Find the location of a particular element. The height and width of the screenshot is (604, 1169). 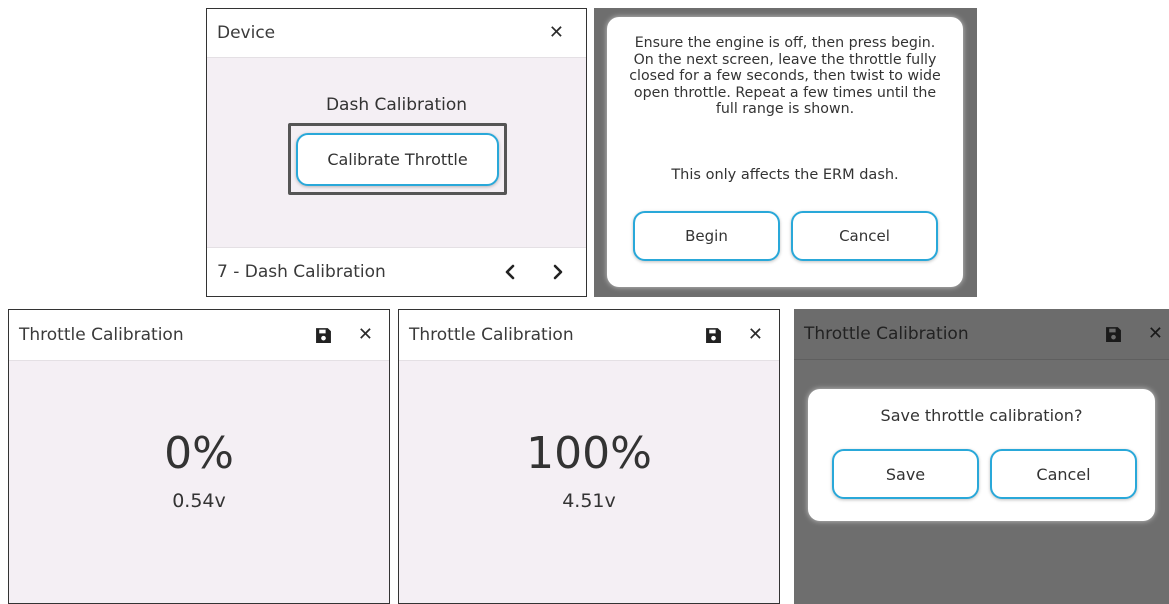

calibrate-throttle-button: Calibrate Throttle is located at coordinates (397, 159).